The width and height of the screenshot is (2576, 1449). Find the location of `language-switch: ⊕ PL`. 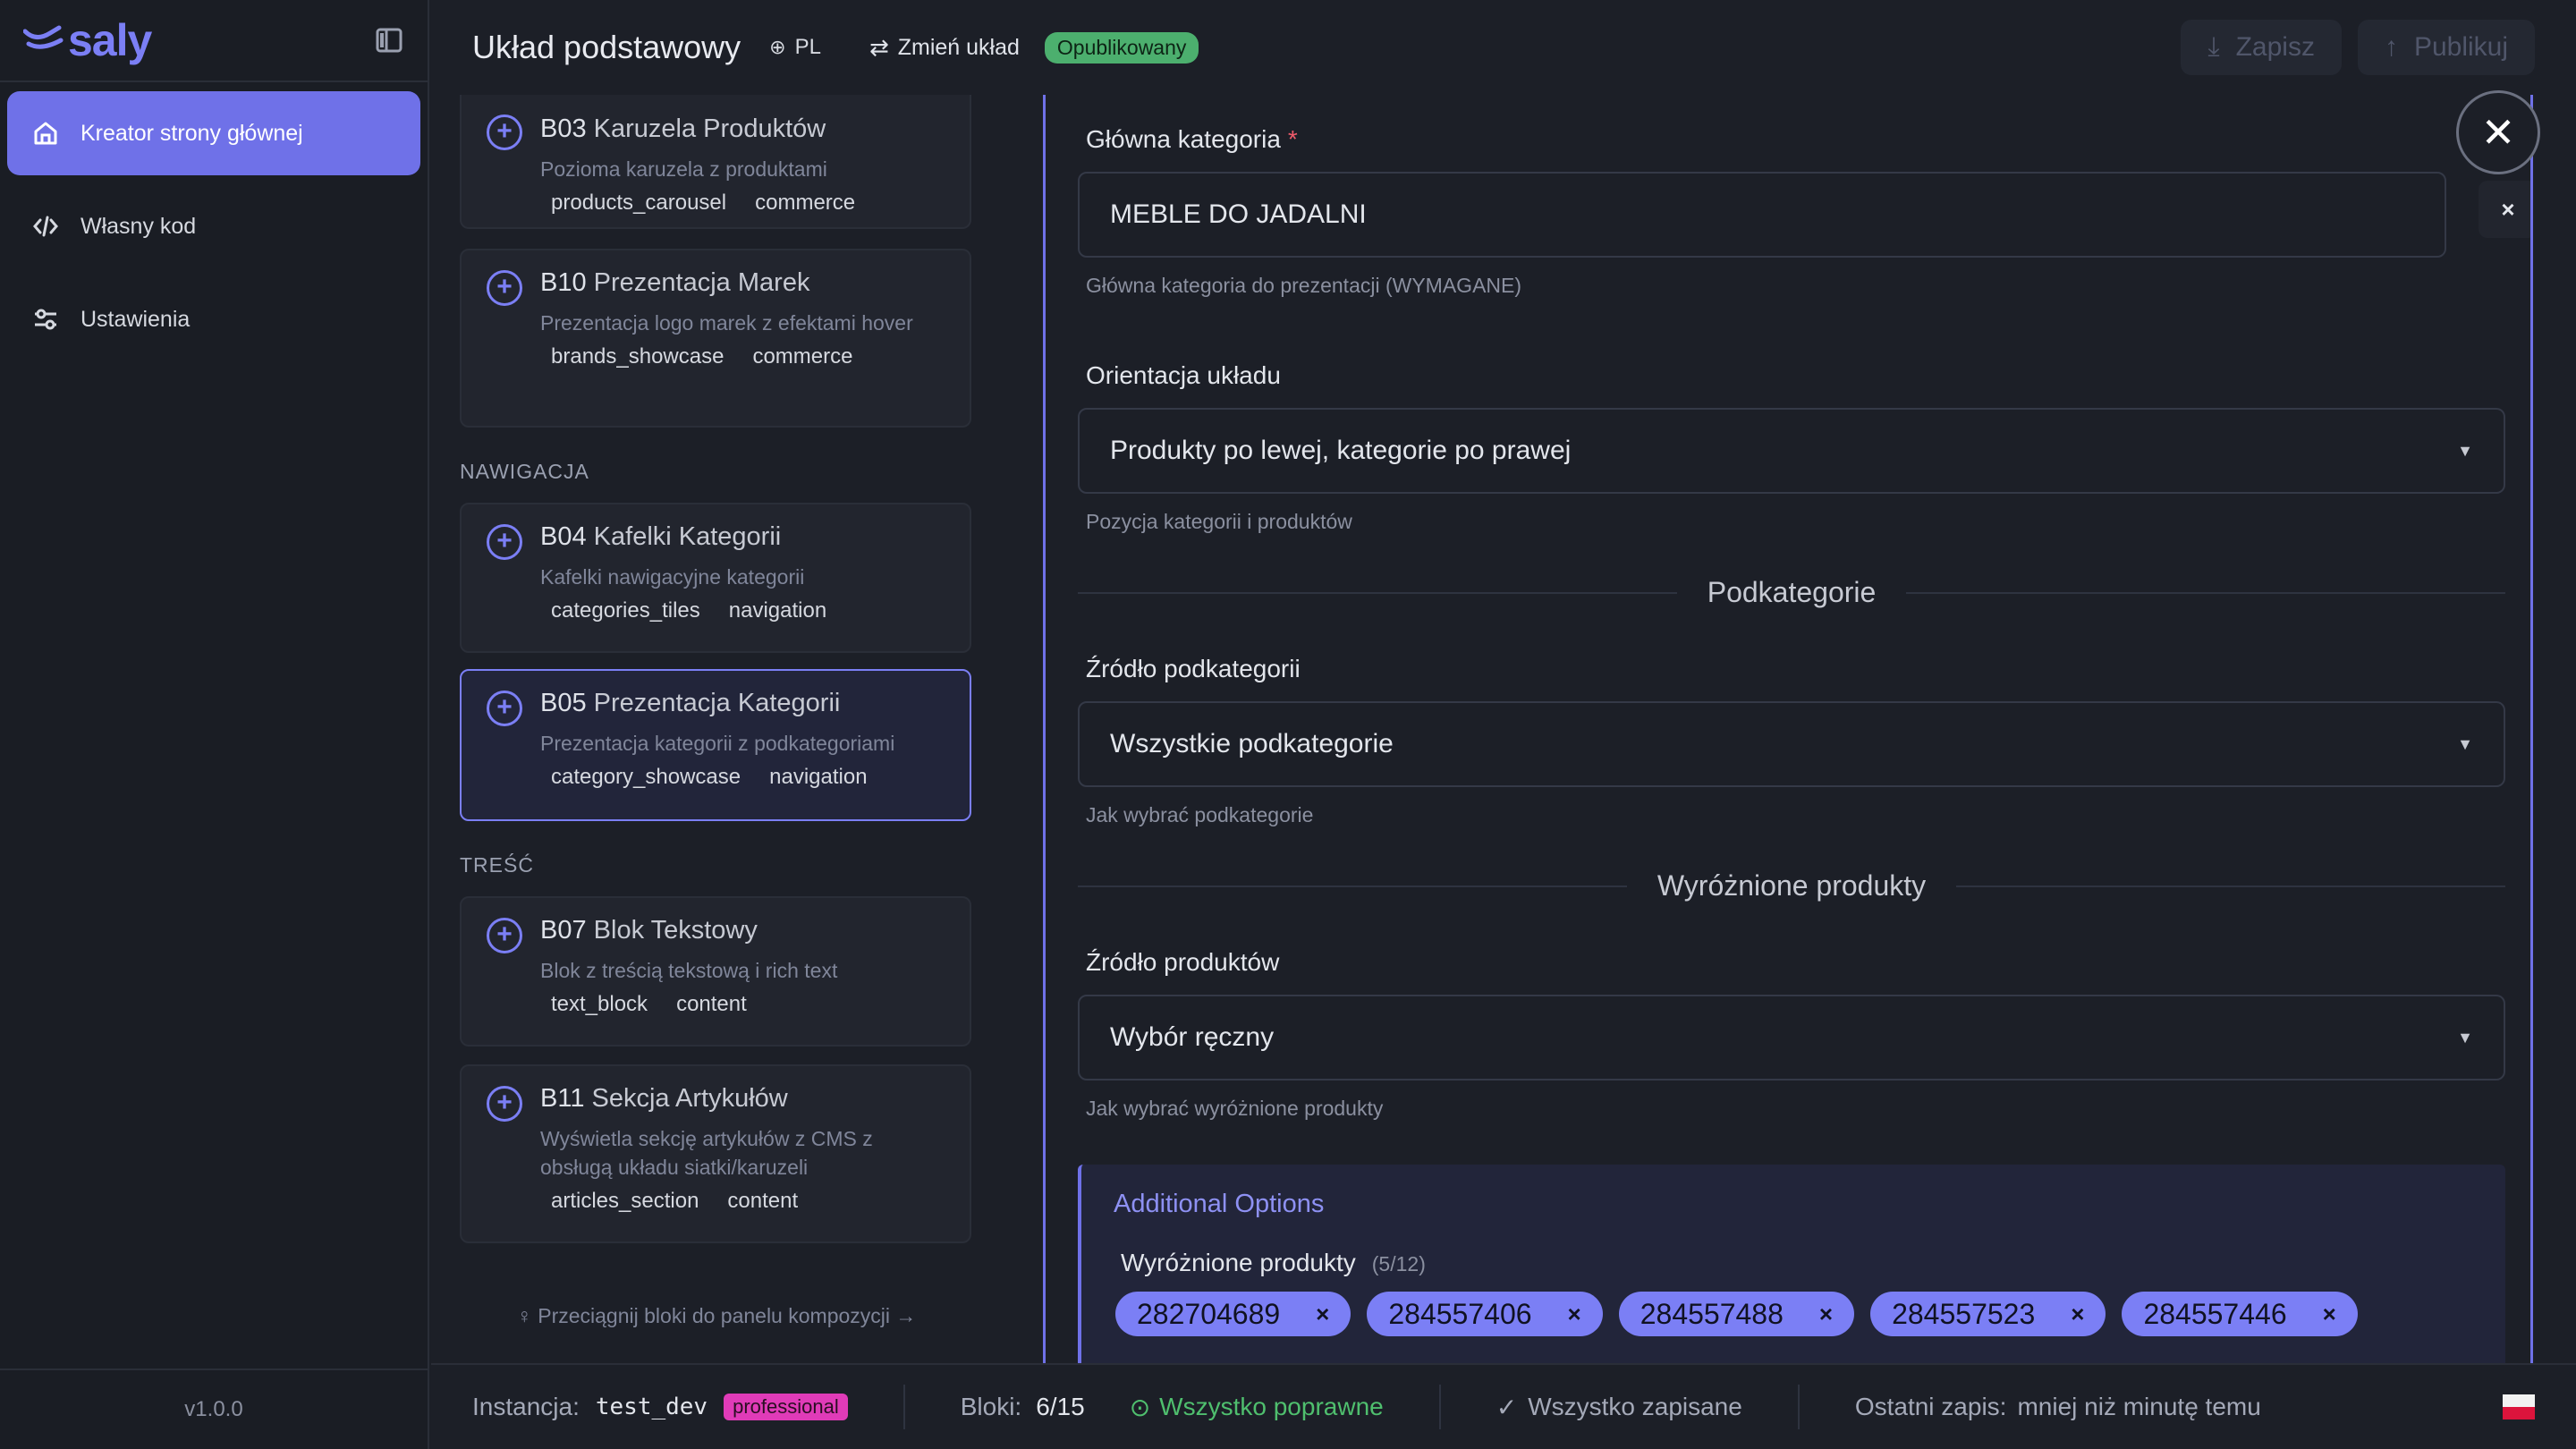

language-switch: ⊕ PL is located at coordinates (795, 47).